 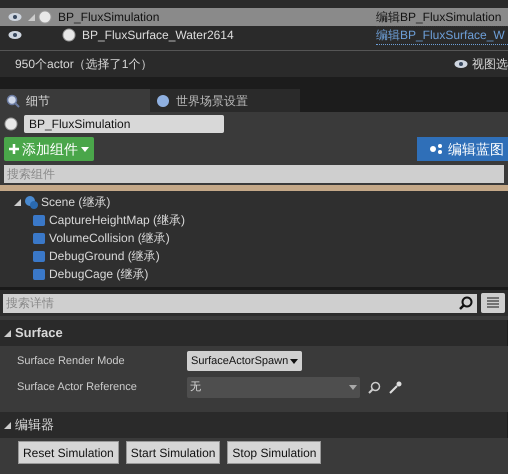 What do you see at coordinates (254, 174) in the screenshot?
I see `component-search-field: 搜索组件` at bounding box center [254, 174].